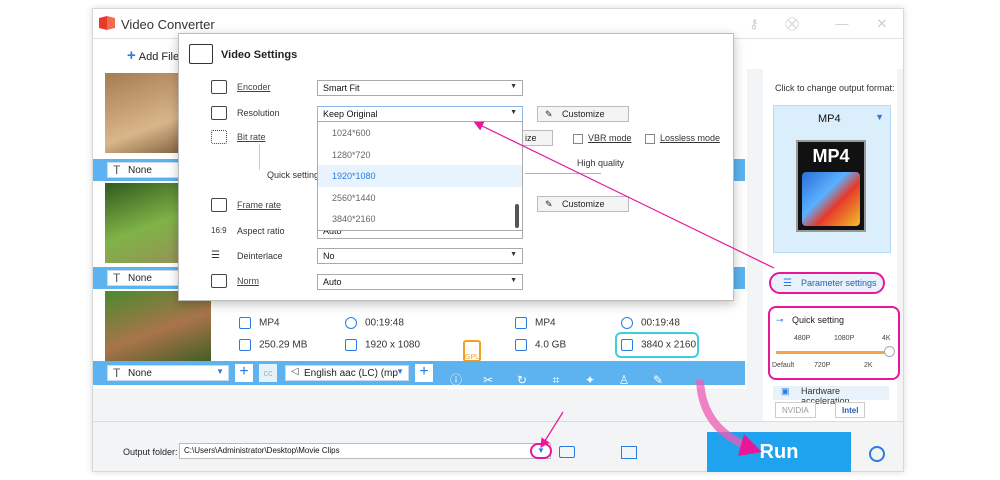 The height and width of the screenshot is (480, 1000). I want to click on run-arrow-head, so click(750, 445).